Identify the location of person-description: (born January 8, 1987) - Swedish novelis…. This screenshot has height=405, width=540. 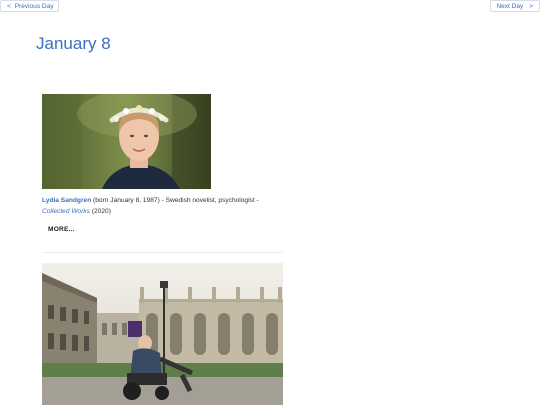
(175, 200).